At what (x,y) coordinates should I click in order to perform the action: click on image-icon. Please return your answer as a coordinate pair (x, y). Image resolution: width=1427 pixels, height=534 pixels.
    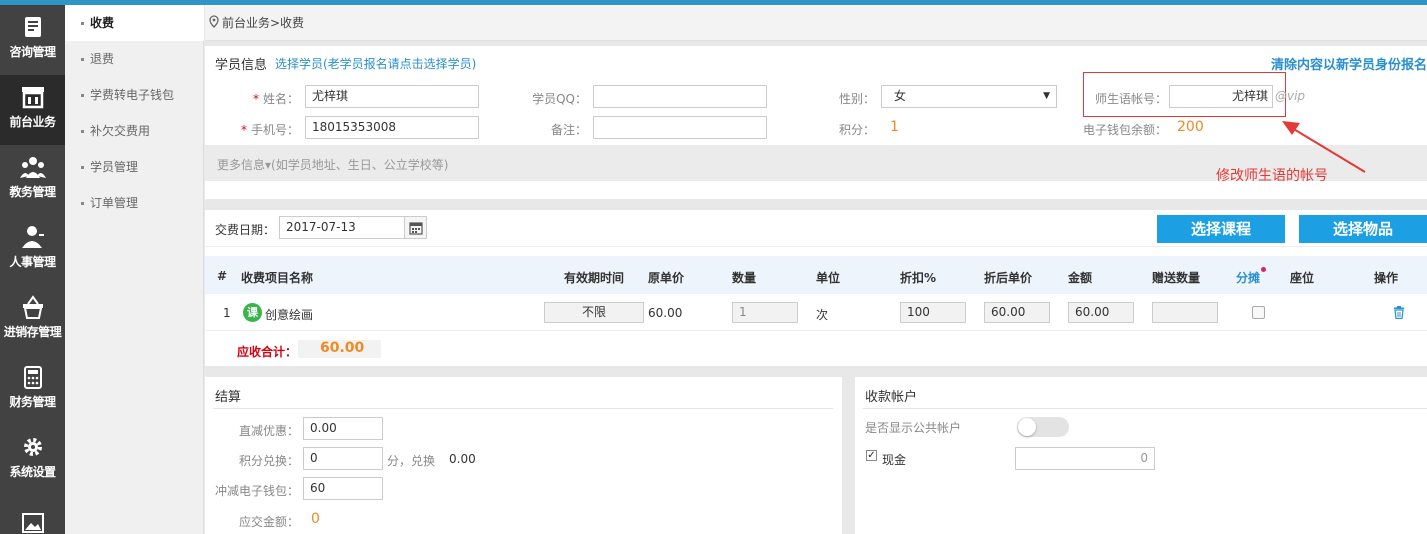
    Looking at the image, I should click on (32, 521).